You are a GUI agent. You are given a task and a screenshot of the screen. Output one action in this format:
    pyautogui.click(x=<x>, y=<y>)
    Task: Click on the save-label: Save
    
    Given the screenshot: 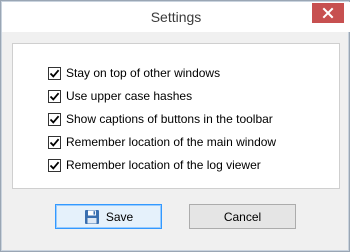 What is the action you would take?
    pyautogui.click(x=119, y=216)
    